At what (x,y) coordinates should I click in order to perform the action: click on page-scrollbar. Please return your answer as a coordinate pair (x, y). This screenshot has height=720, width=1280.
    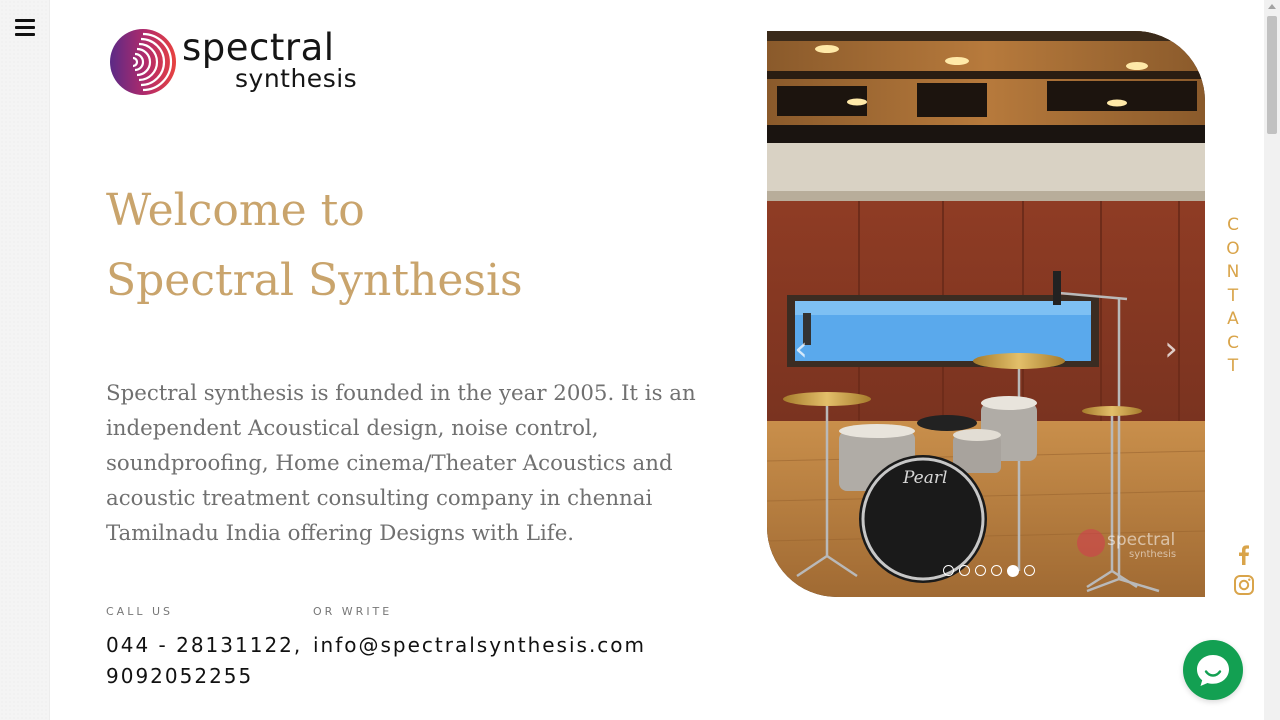
    Looking at the image, I should click on (1272, 360).